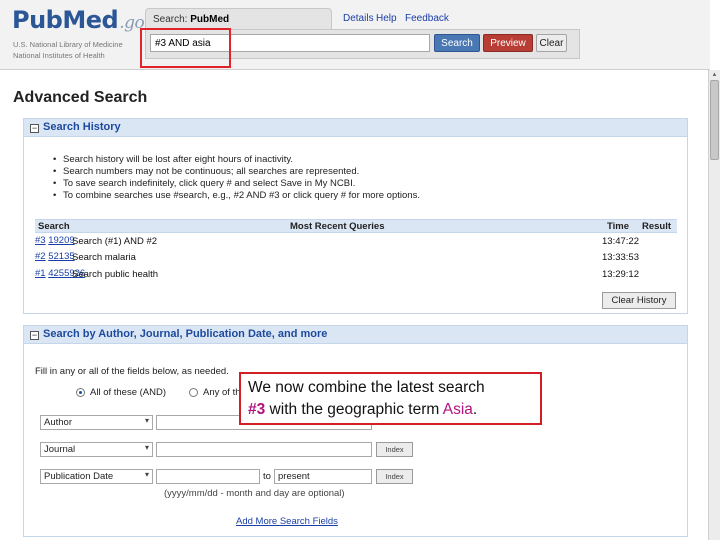  What do you see at coordinates (356, 275) in the screenshot?
I see `table-row: #1 Search public health 13:29:12 4255926` at bounding box center [356, 275].